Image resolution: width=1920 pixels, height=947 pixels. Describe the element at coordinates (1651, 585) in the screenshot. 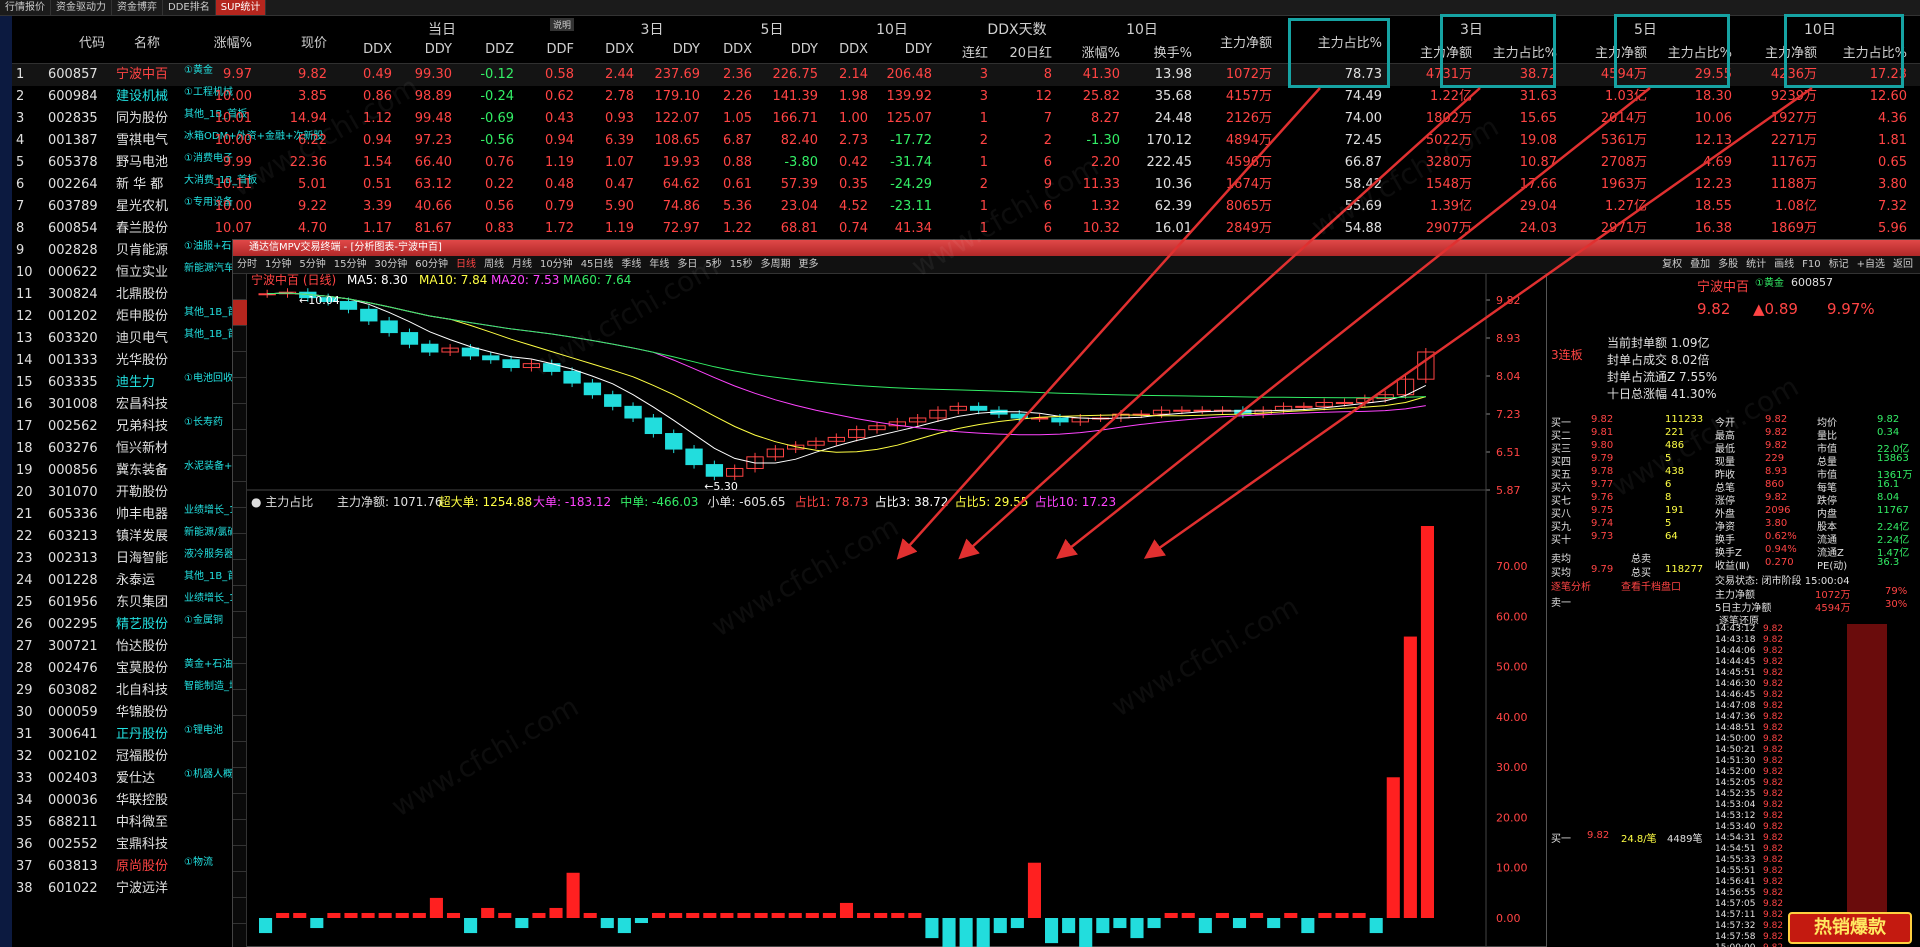

I see `side-tab-1: 查看千档盘口` at that location.